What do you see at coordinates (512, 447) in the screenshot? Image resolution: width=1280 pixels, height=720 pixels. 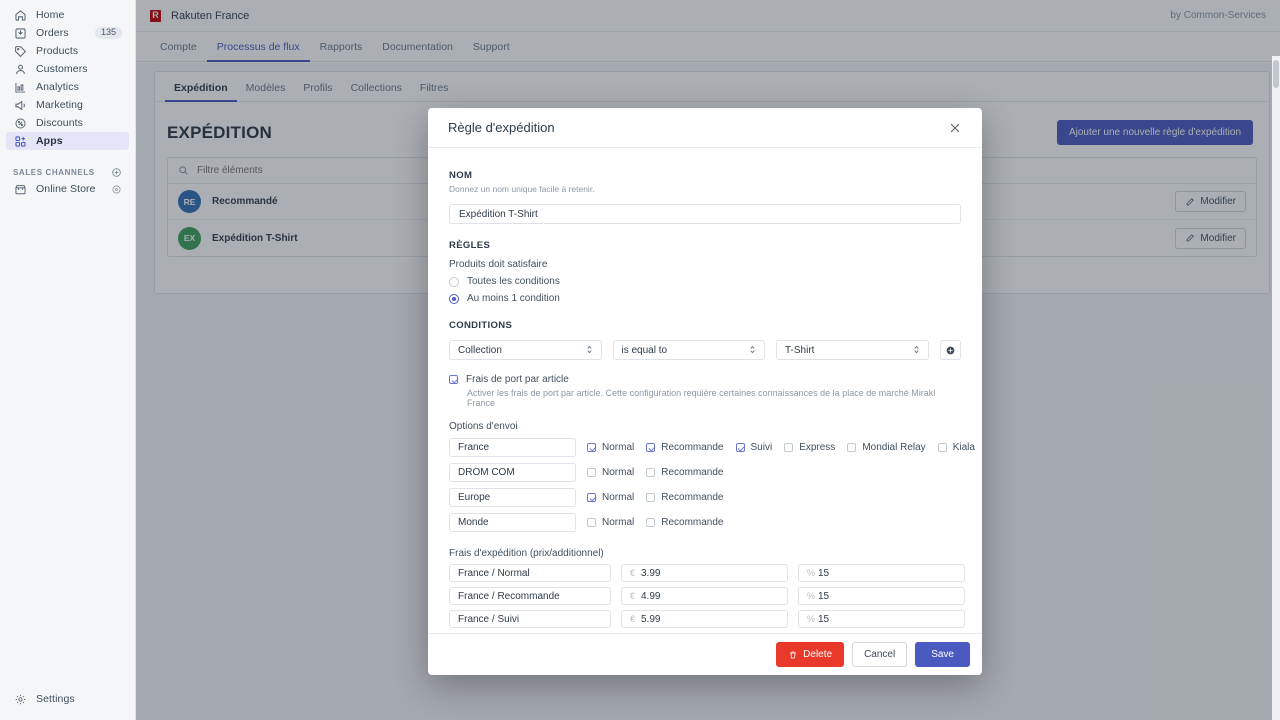 I see `zone-name: France` at bounding box center [512, 447].